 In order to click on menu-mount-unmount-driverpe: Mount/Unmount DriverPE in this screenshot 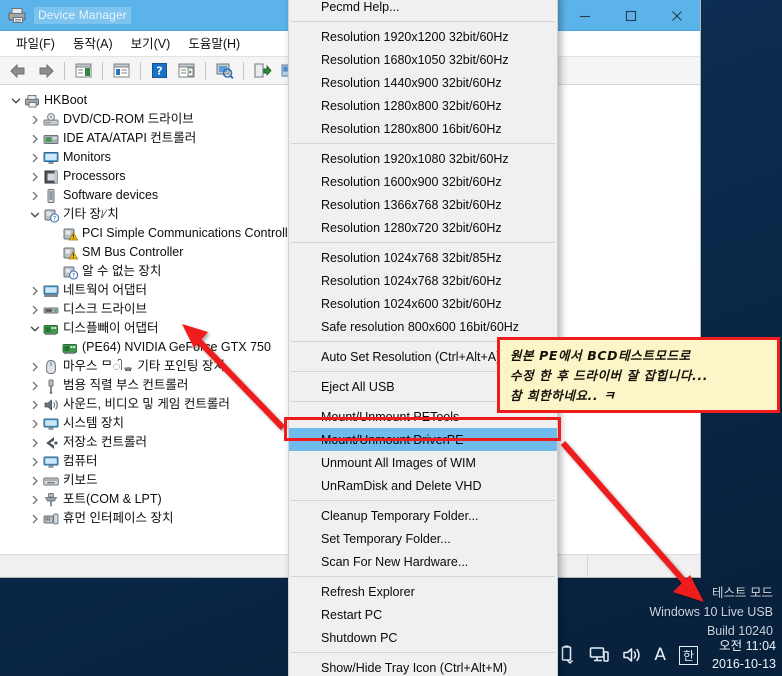, I will do `click(423, 439)`.